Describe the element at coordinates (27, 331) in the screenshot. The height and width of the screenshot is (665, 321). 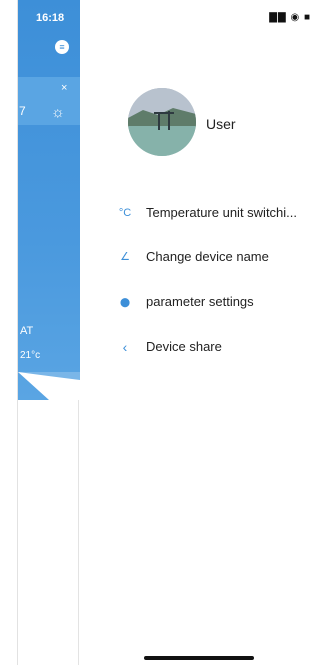
I see `partial-label: AT` at that location.